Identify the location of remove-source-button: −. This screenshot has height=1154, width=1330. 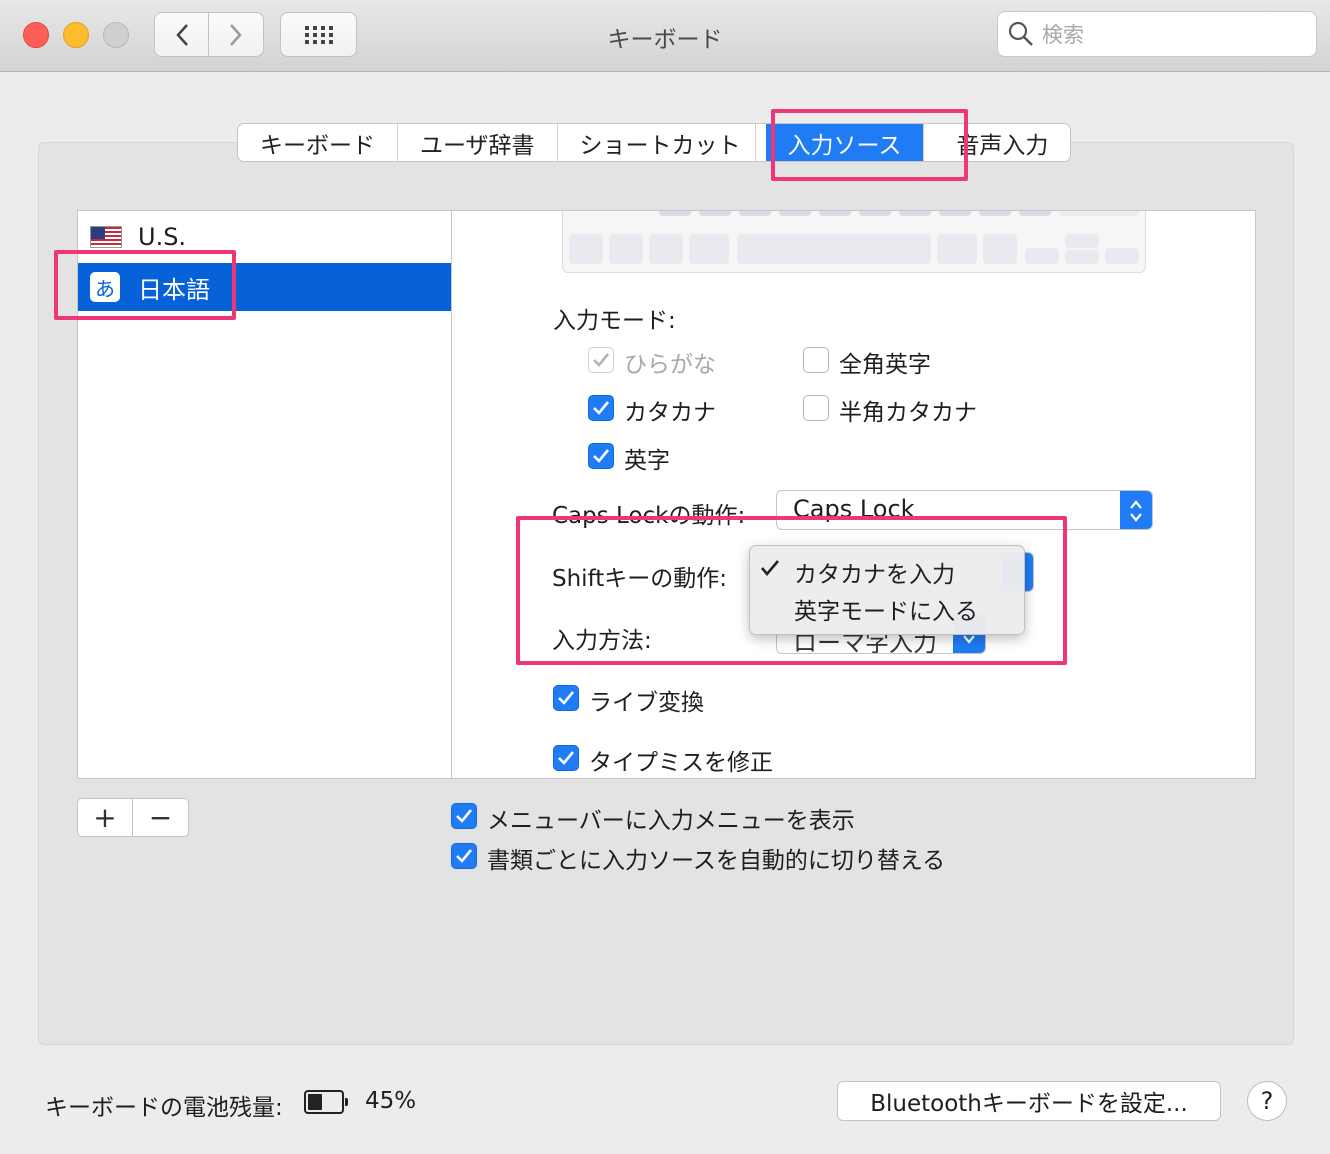
(160, 817).